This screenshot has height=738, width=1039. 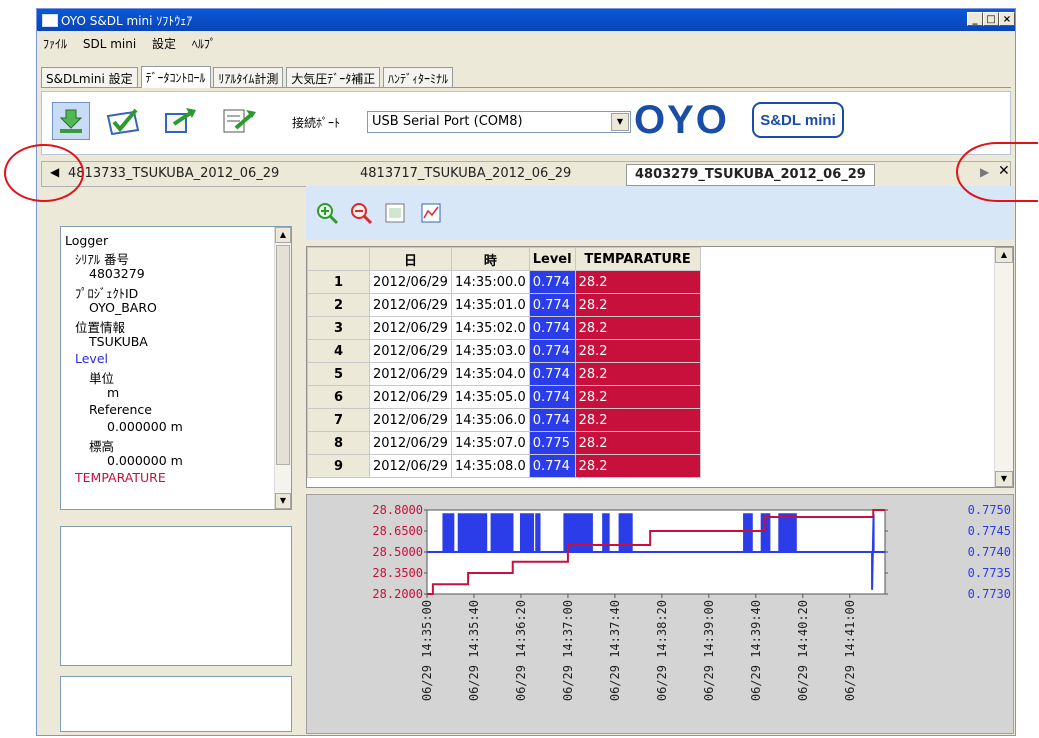 I want to click on zoom-out-icon, so click(x=362, y=214).